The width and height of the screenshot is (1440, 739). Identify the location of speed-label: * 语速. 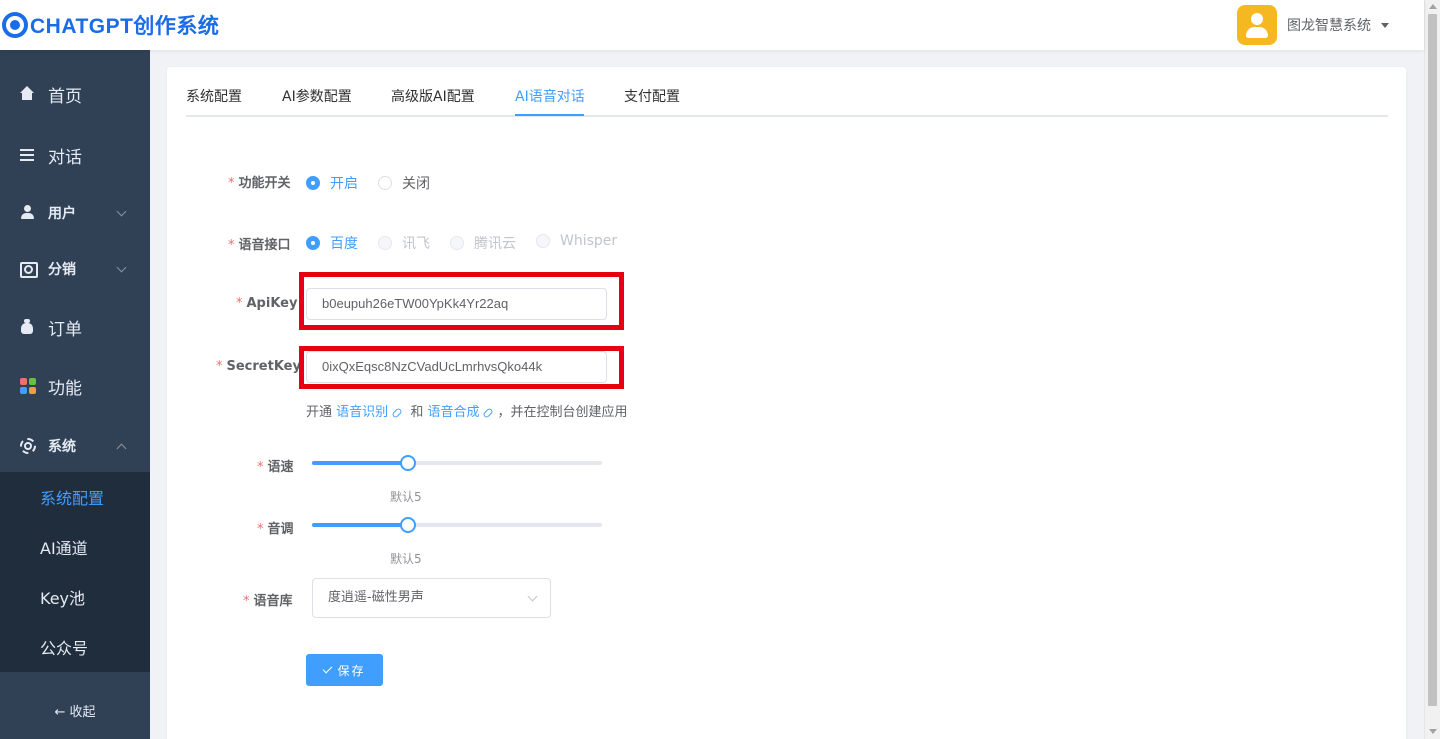
(275, 467).